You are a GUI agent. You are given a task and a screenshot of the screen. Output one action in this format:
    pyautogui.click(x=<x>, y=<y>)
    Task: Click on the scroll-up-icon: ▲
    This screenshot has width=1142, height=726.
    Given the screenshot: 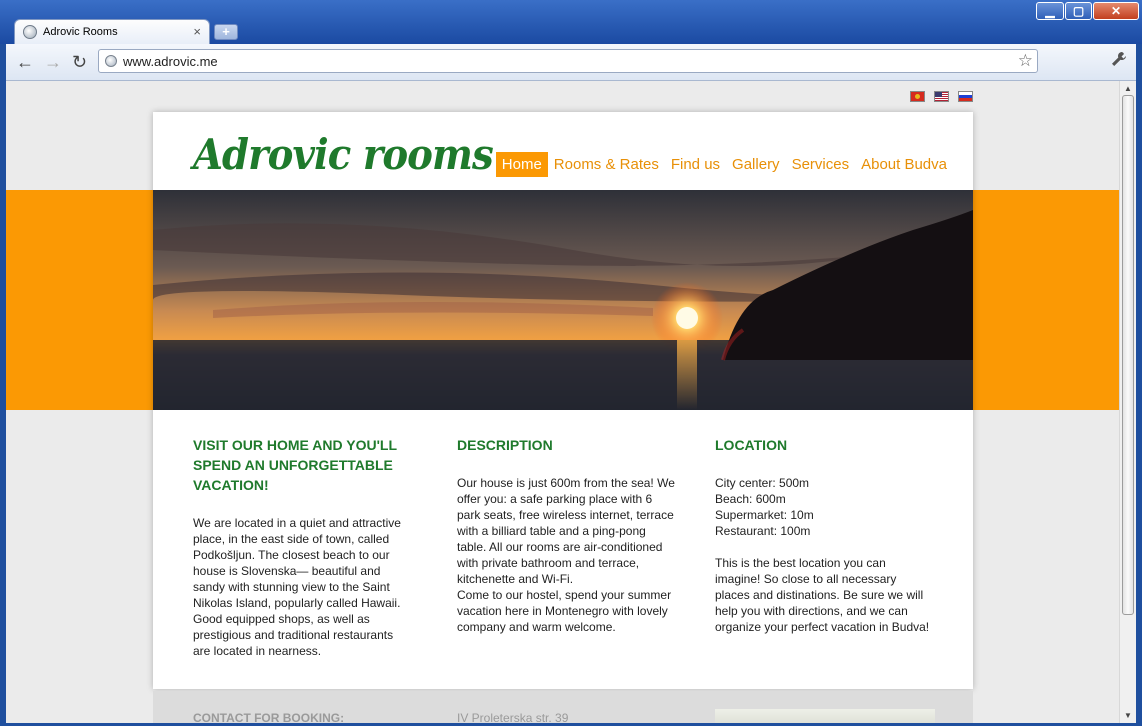 What is the action you would take?
    pyautogui.click(x=1128, y=88)
    